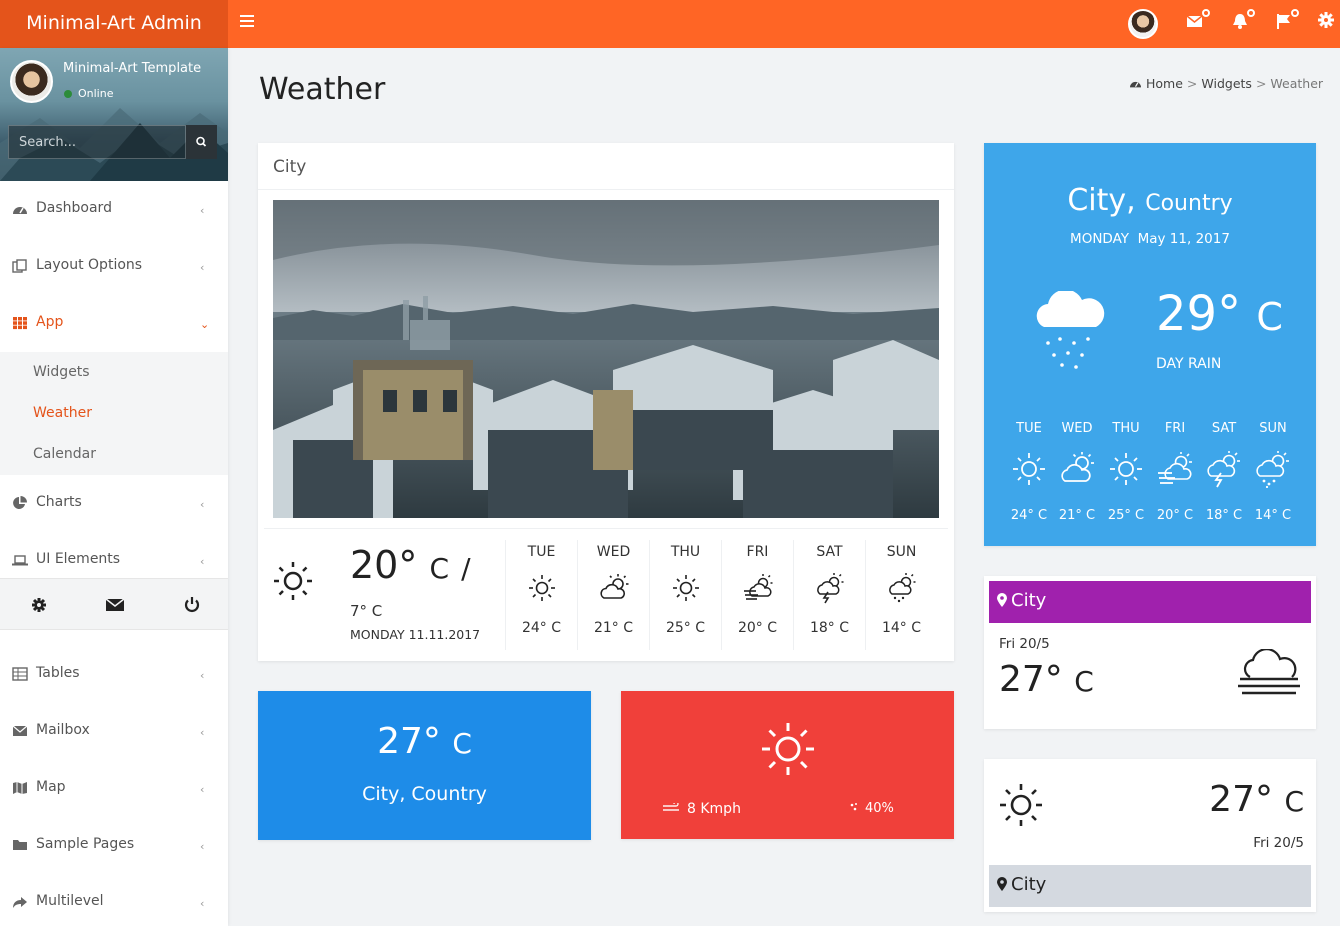 This screenshot has width=1340, height=926. What do you see at coordinates (114, 674) in the screenshot?
I see `sidebar-item-tables: Tables ‹` at bounding box center [114, 674].